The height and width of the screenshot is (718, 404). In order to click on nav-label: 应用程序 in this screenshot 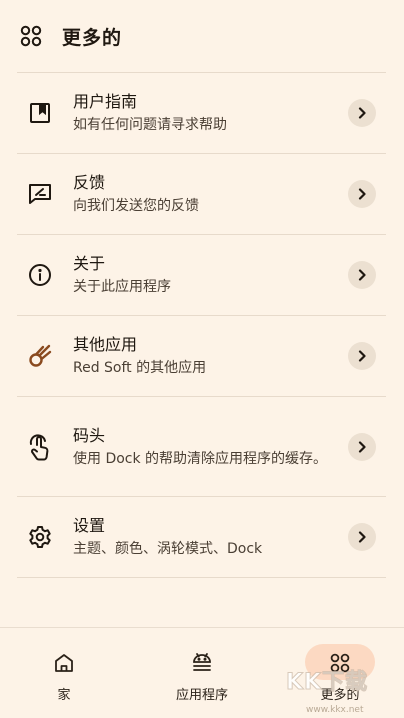, I will do `click(201, 695)`.